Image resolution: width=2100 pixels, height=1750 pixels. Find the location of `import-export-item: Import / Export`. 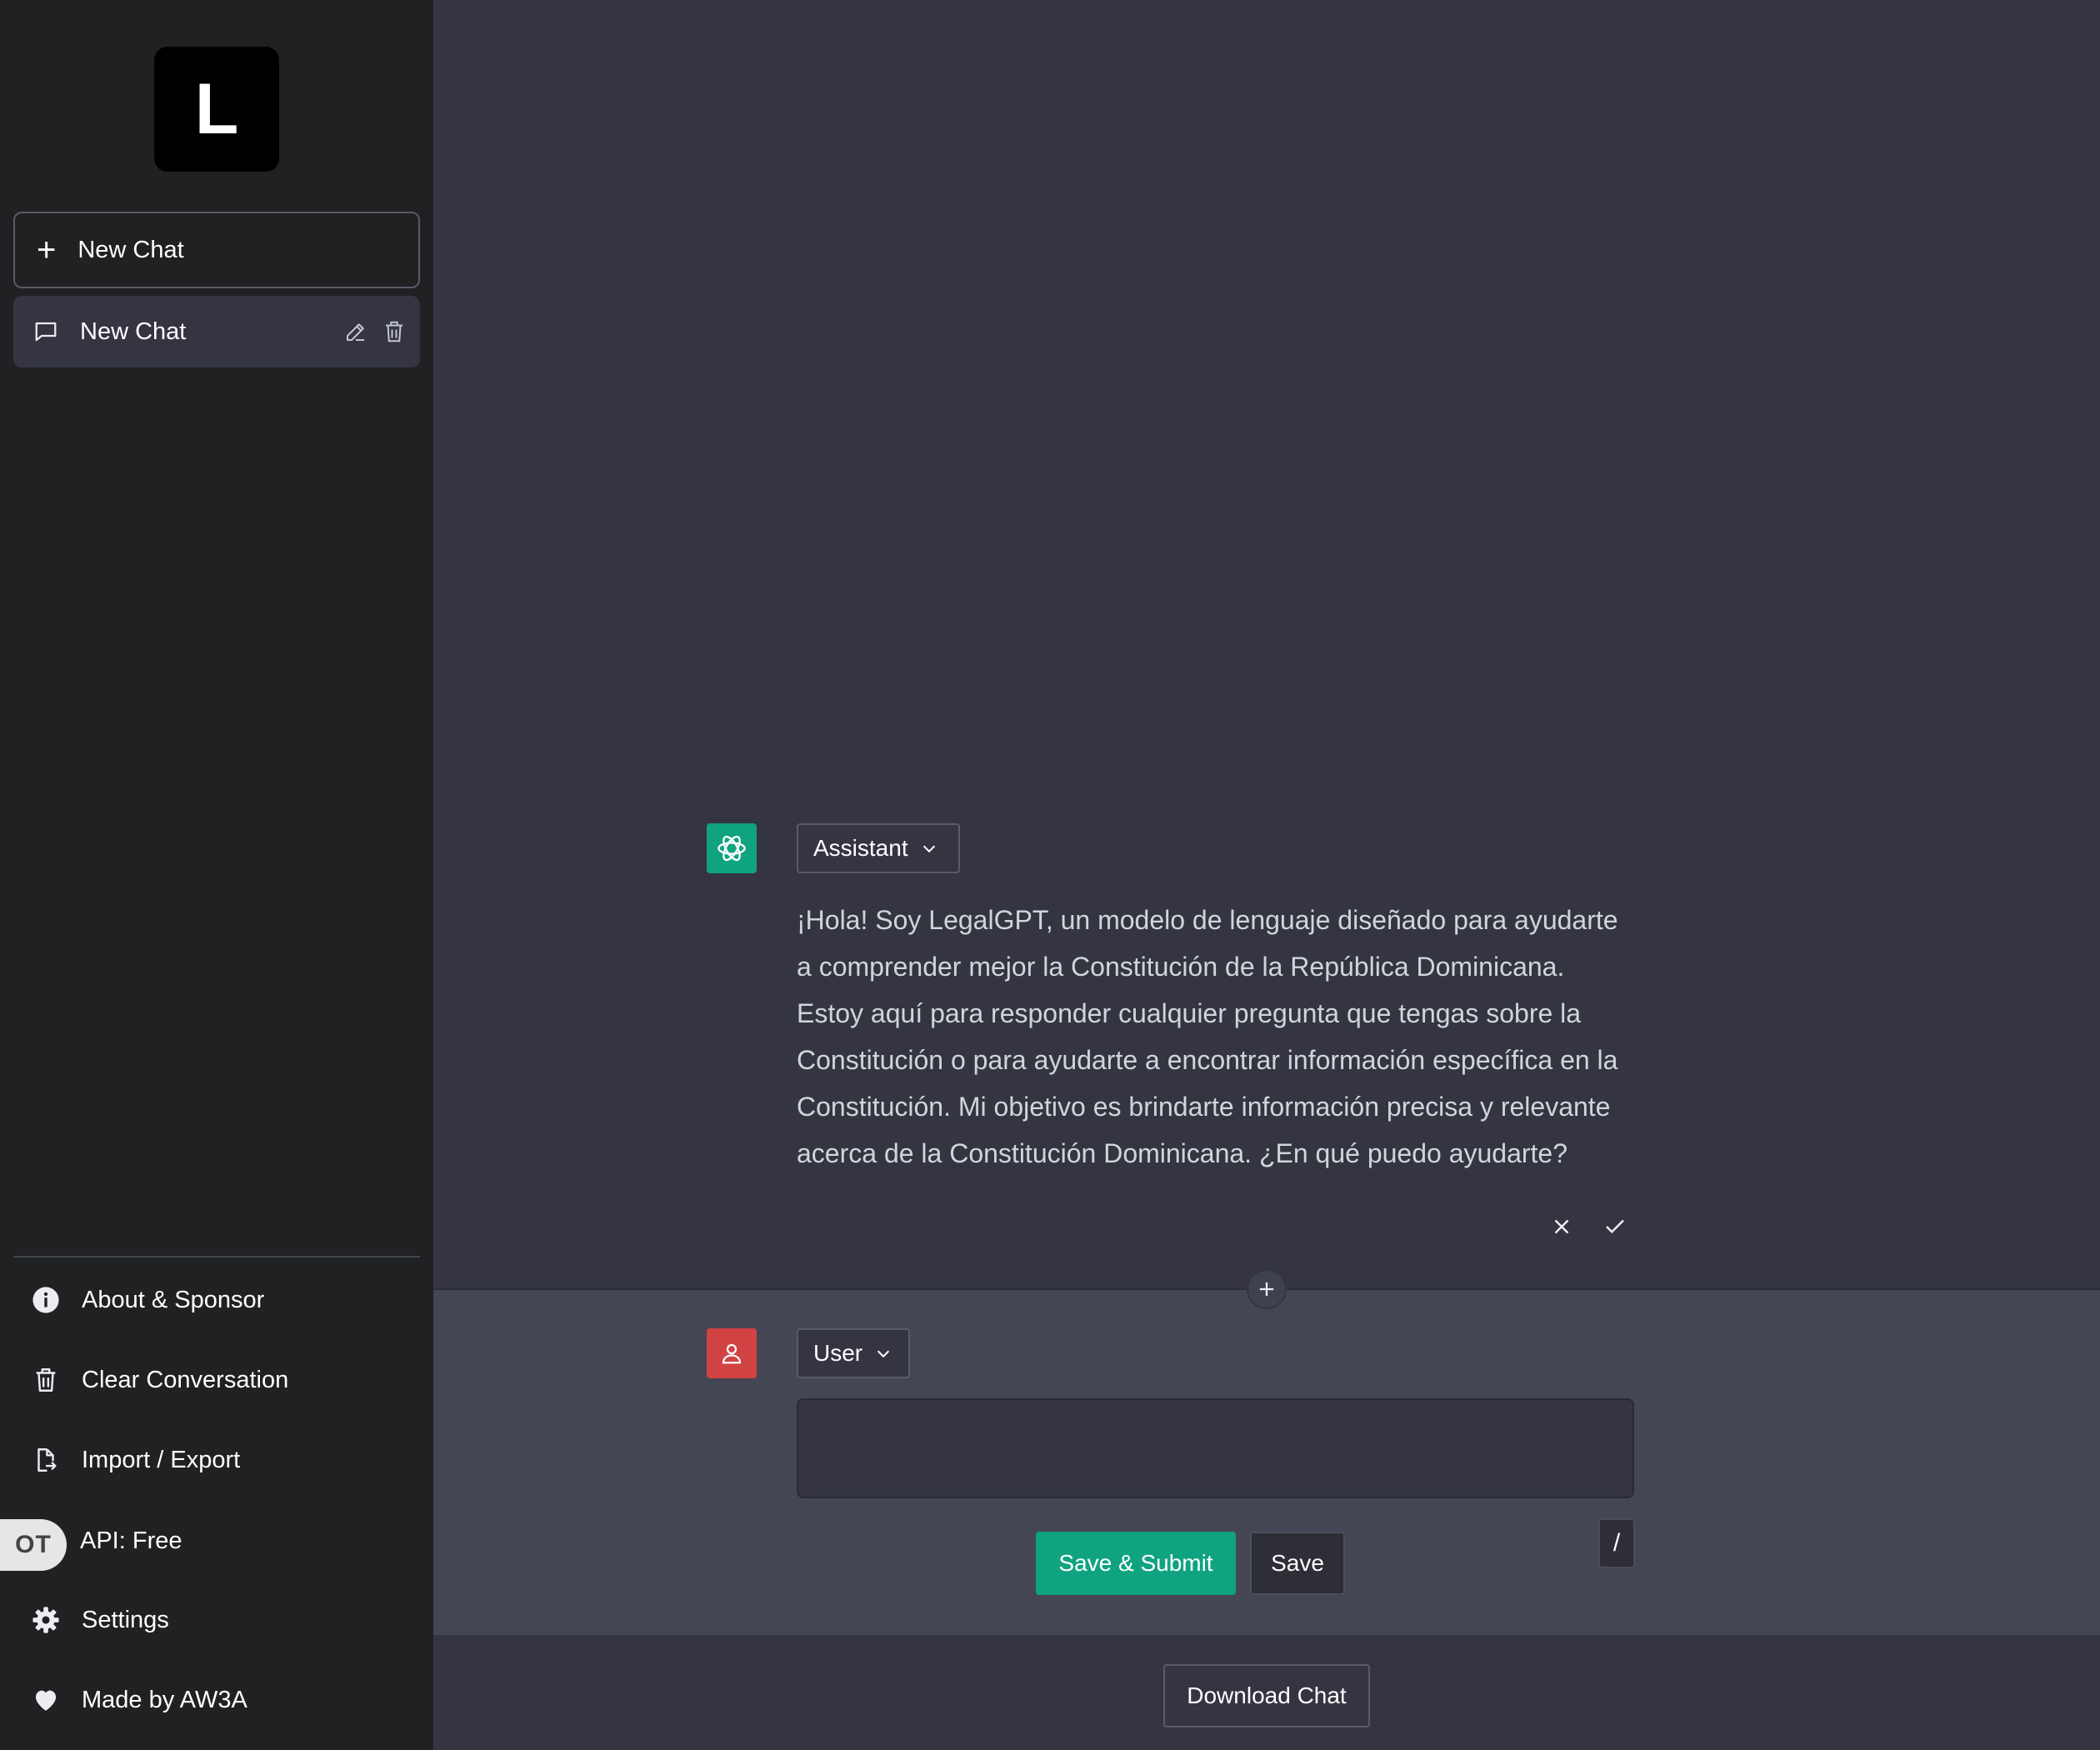

import-export-item: Import / Export is located at coordinates (217, 1460).